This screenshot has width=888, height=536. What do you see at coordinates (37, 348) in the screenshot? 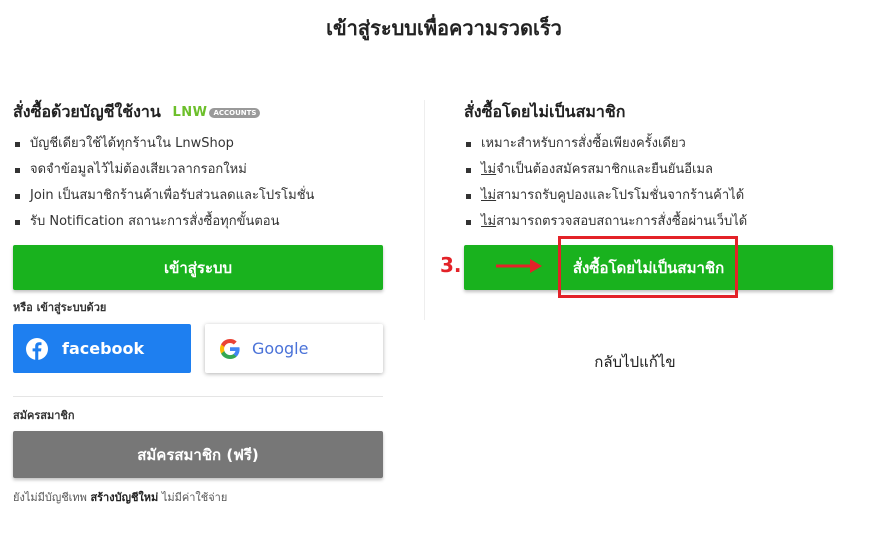
I see `facebook-icon` at bounding box center [37, 348].